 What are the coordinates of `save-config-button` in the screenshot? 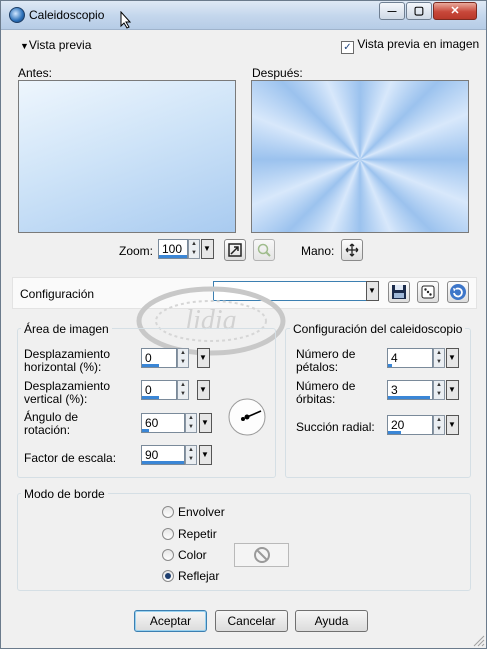 It's located at (399, 292).